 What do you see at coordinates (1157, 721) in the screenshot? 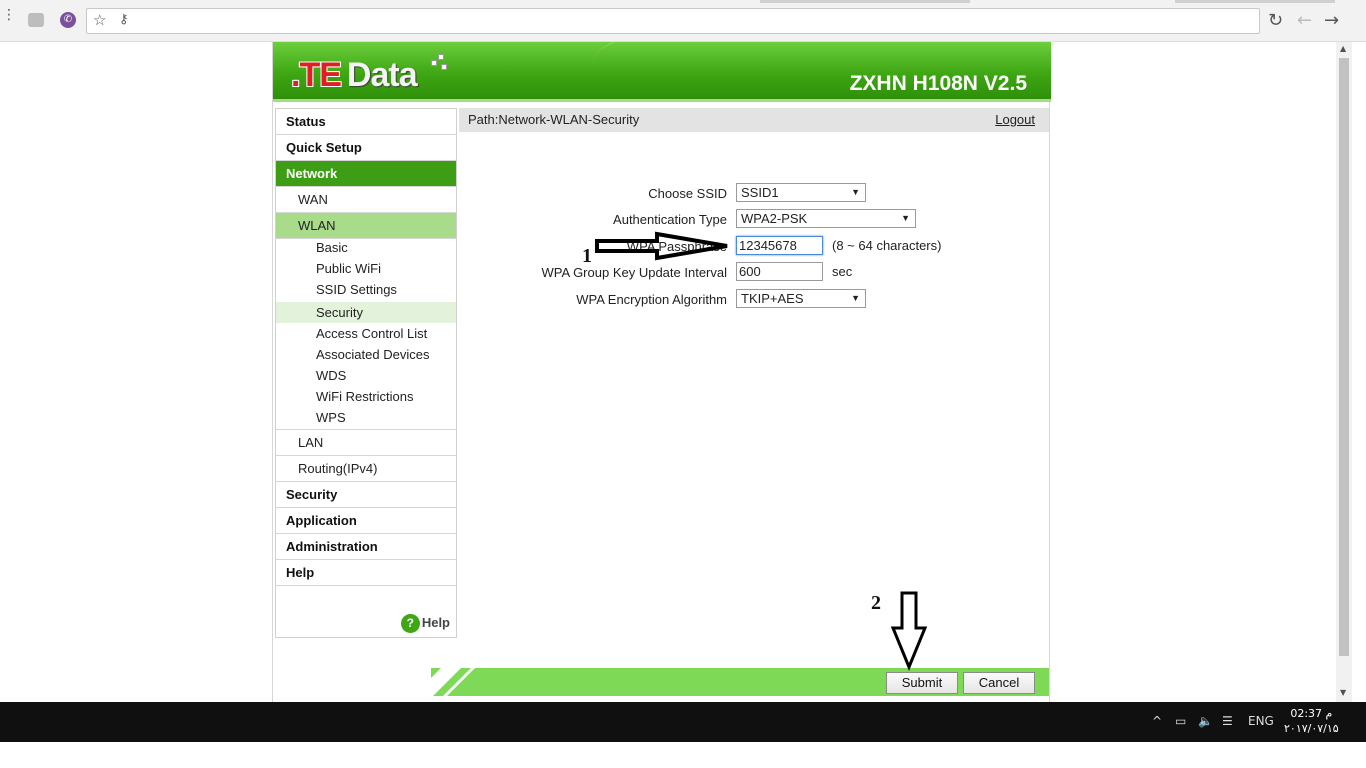
I see `chevron-up-icon: ^` at bounding box center [1157, 721].